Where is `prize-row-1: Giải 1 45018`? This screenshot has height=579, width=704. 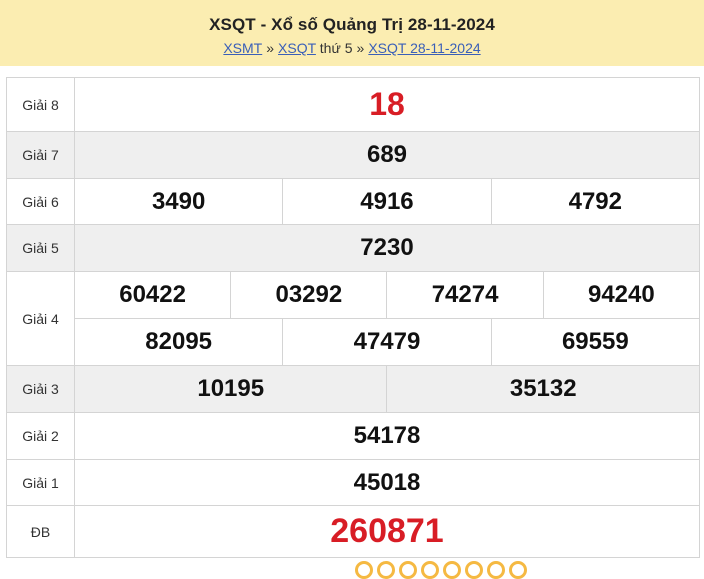
prize-row-1: Giải 1 45018 is located at coordinates (353, 482).